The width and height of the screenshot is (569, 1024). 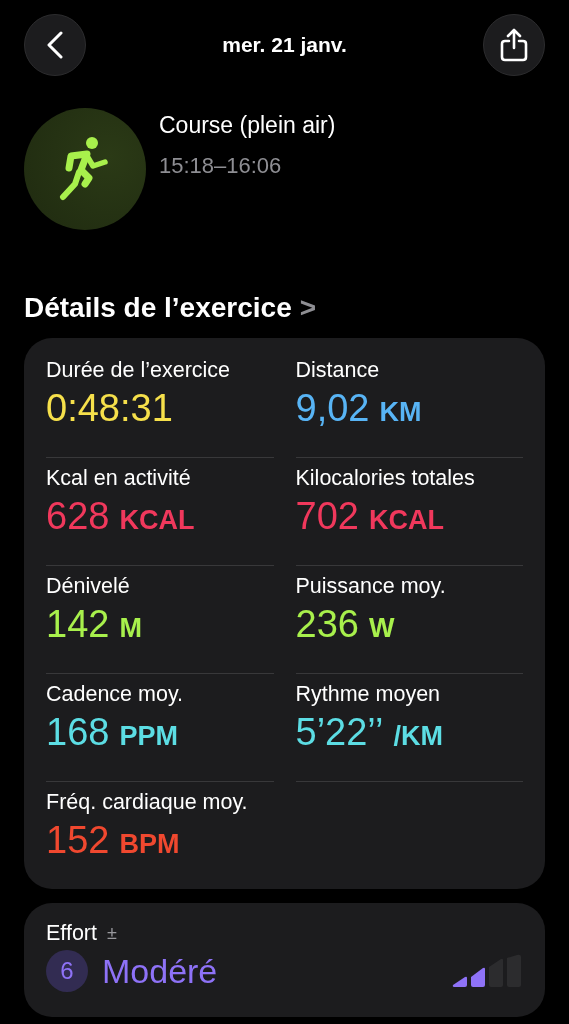 I want to click on metric-unit: PPM, so click(x=148, y=736).